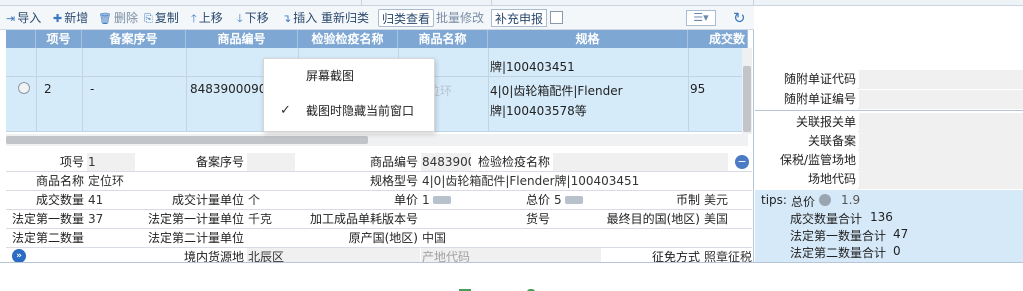  What do you see at coordinates (271, 238) in the screenshot?
I see `legal-unit2-field` at bounding box center [271, 238].